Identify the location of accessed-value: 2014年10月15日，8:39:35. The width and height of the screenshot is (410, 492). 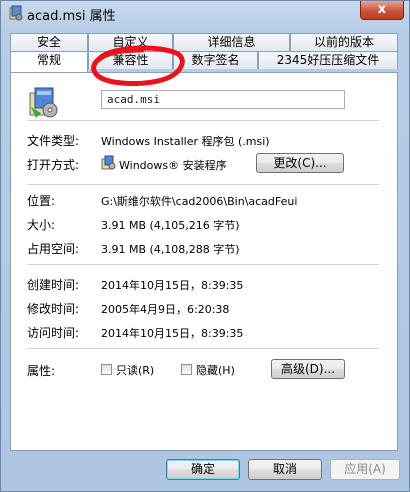
(172, 333).